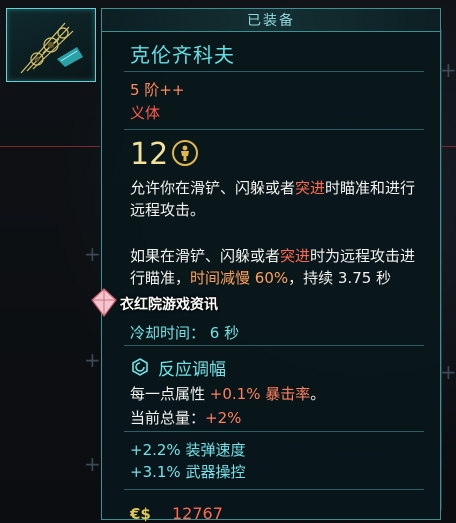 The height and width of the screenshot is (523, 456). I want to click on stats-divider, so click(274, 489).